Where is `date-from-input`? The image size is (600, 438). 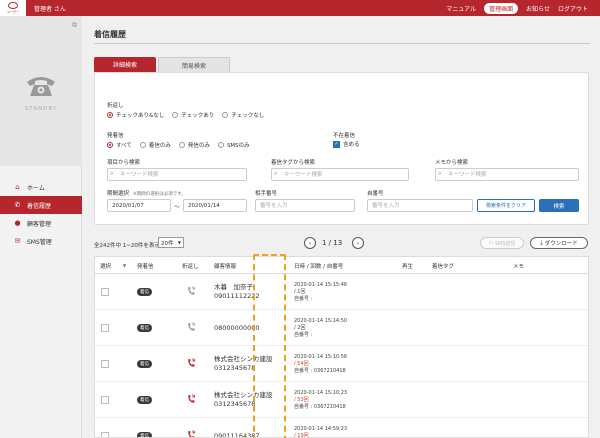
date-from-input is located at coordinates (139, 205).